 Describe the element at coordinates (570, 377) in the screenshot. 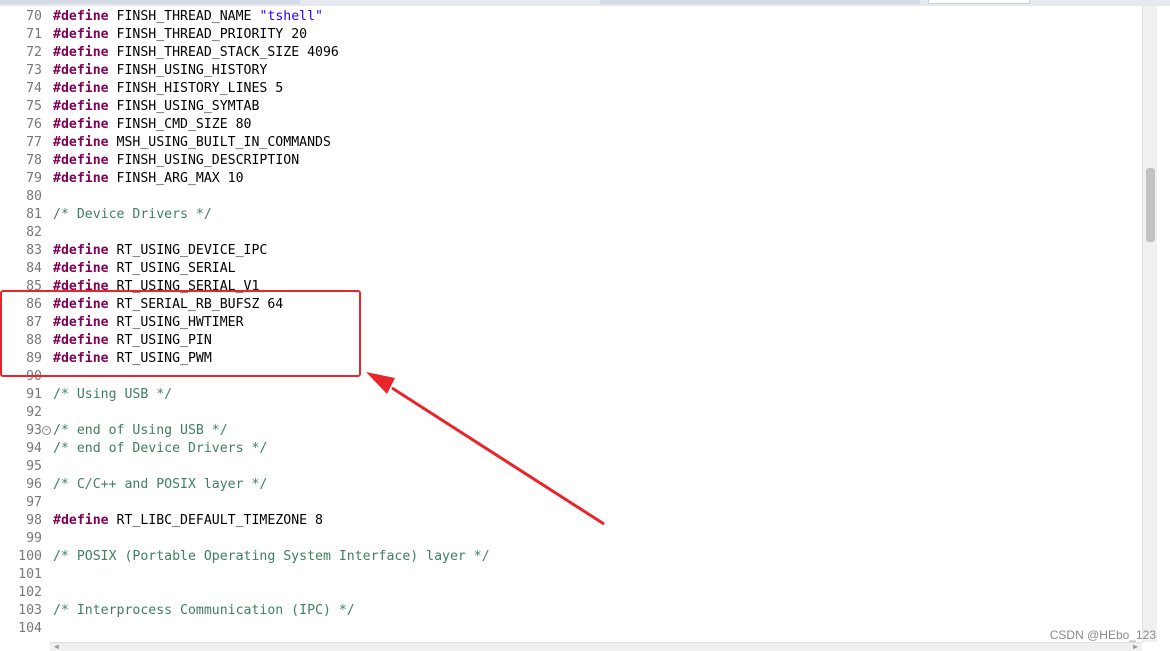

I see `code-line: 90` at that location.